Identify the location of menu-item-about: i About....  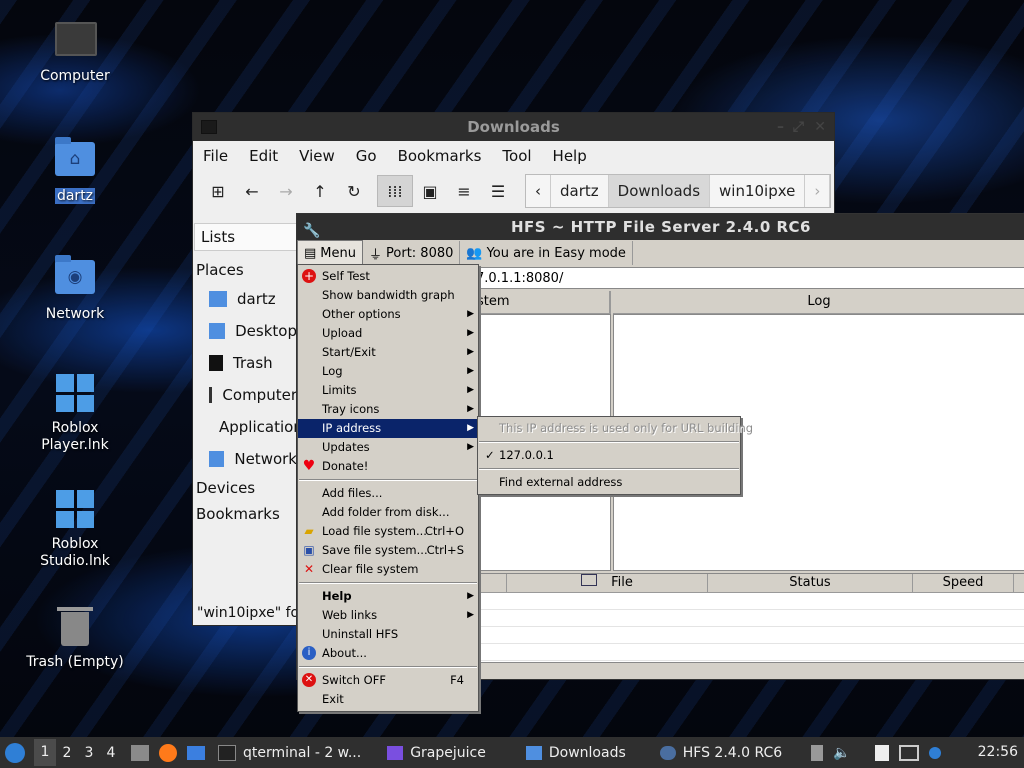
(388, 653).